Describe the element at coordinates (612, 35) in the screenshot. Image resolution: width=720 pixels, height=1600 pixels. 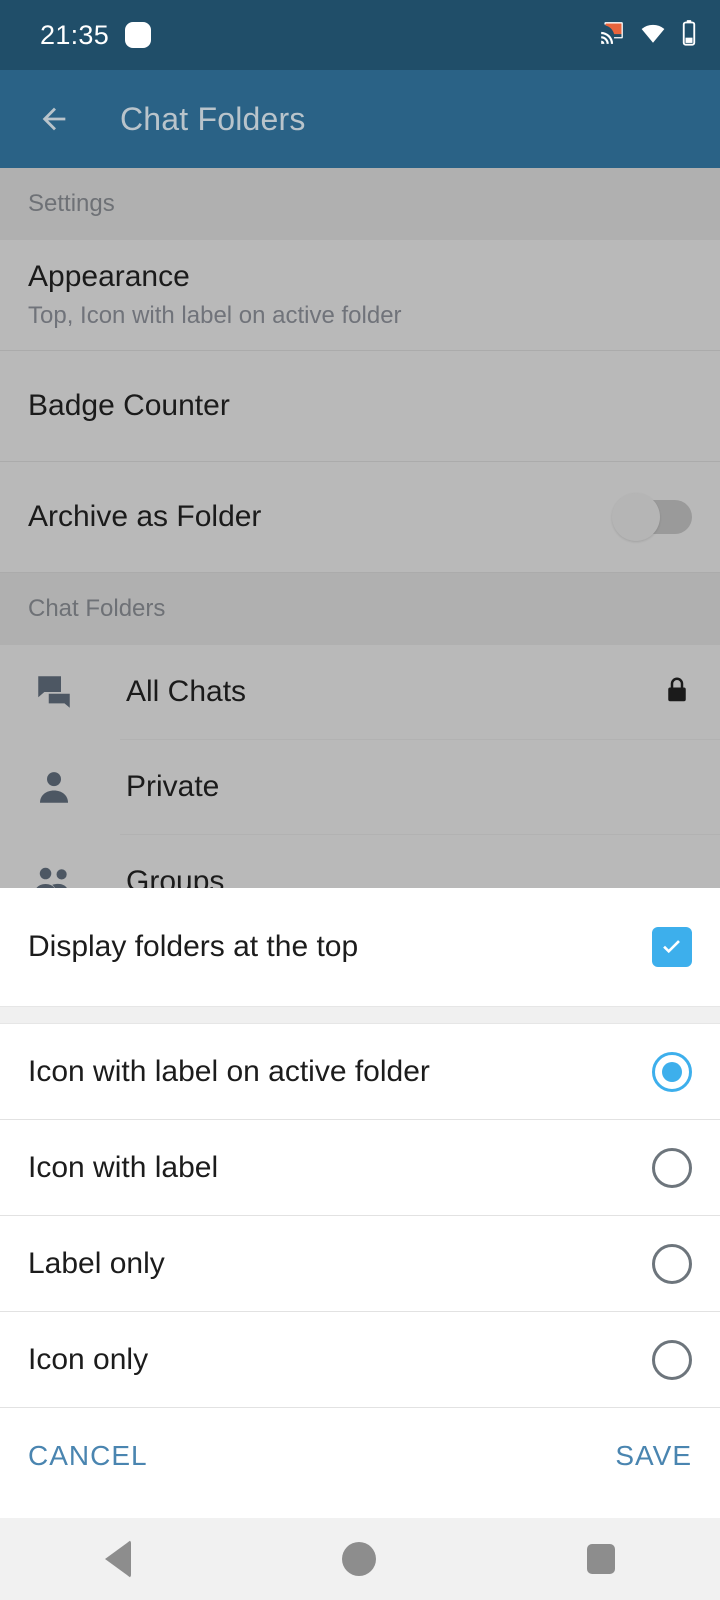
I see `cast-icon` at that location.